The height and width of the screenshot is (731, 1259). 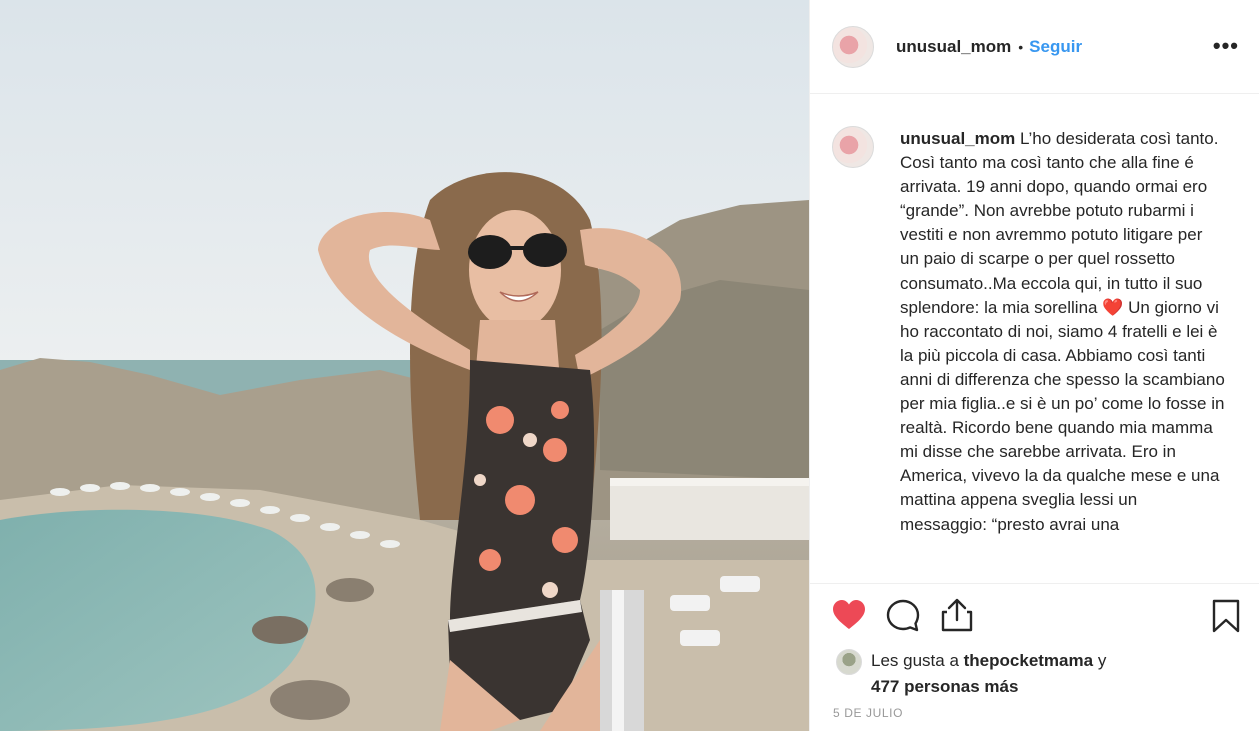 What do you see at coordinates (953, 47) in the screenshot?
I see `author-username: unusual_mom` at bounding box center [953, 47].